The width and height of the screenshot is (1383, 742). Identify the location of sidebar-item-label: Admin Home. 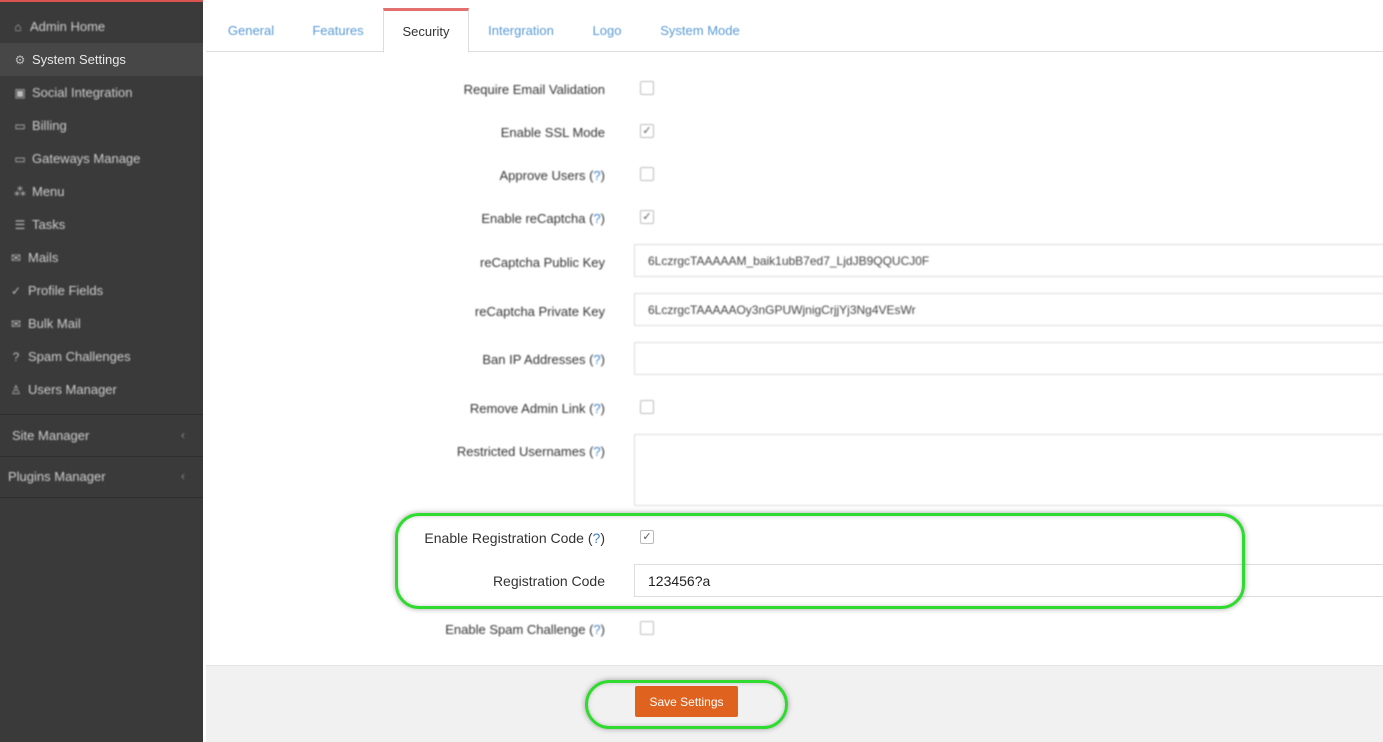
(68, 26).